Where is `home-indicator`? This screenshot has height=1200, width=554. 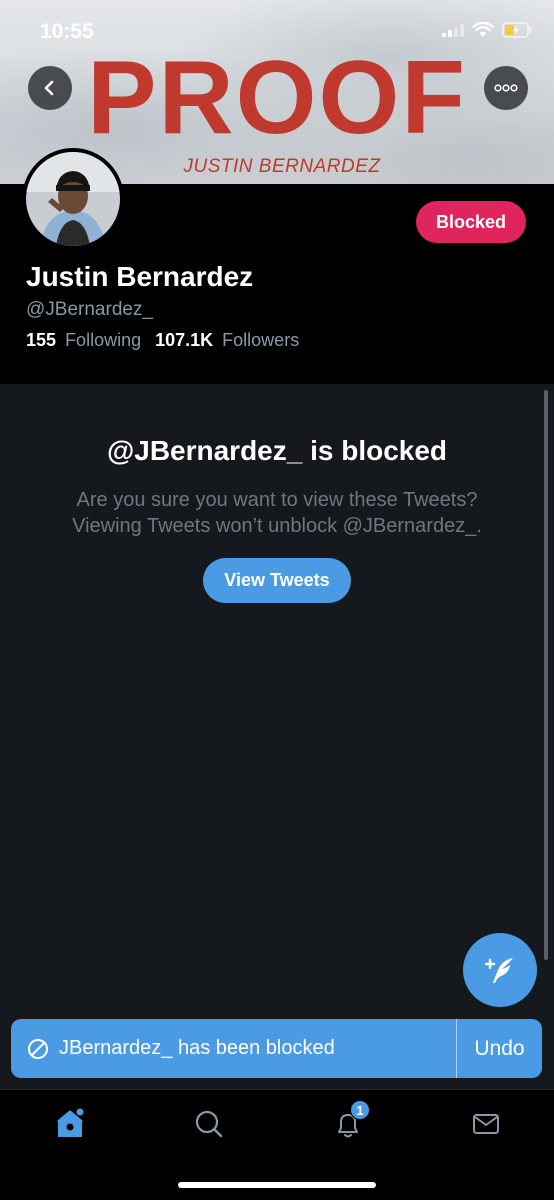
home-indicator is located at coordinates (277, 1185).